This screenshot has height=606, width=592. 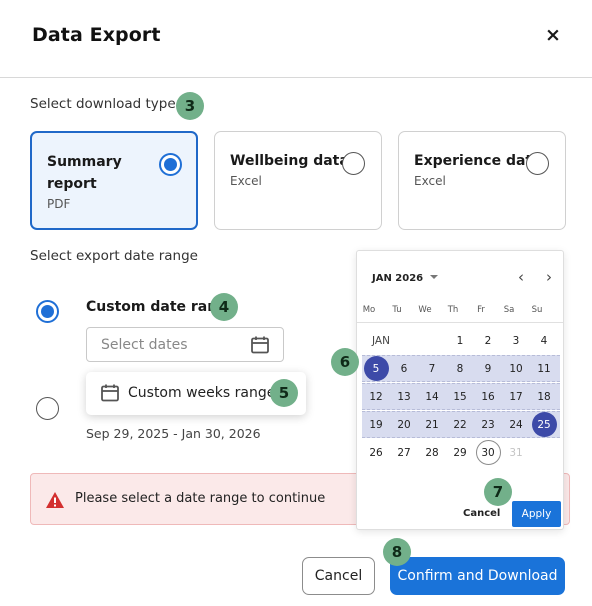 I want to click on date-input-placeholder: Select dates, so click(x=144, y=345).